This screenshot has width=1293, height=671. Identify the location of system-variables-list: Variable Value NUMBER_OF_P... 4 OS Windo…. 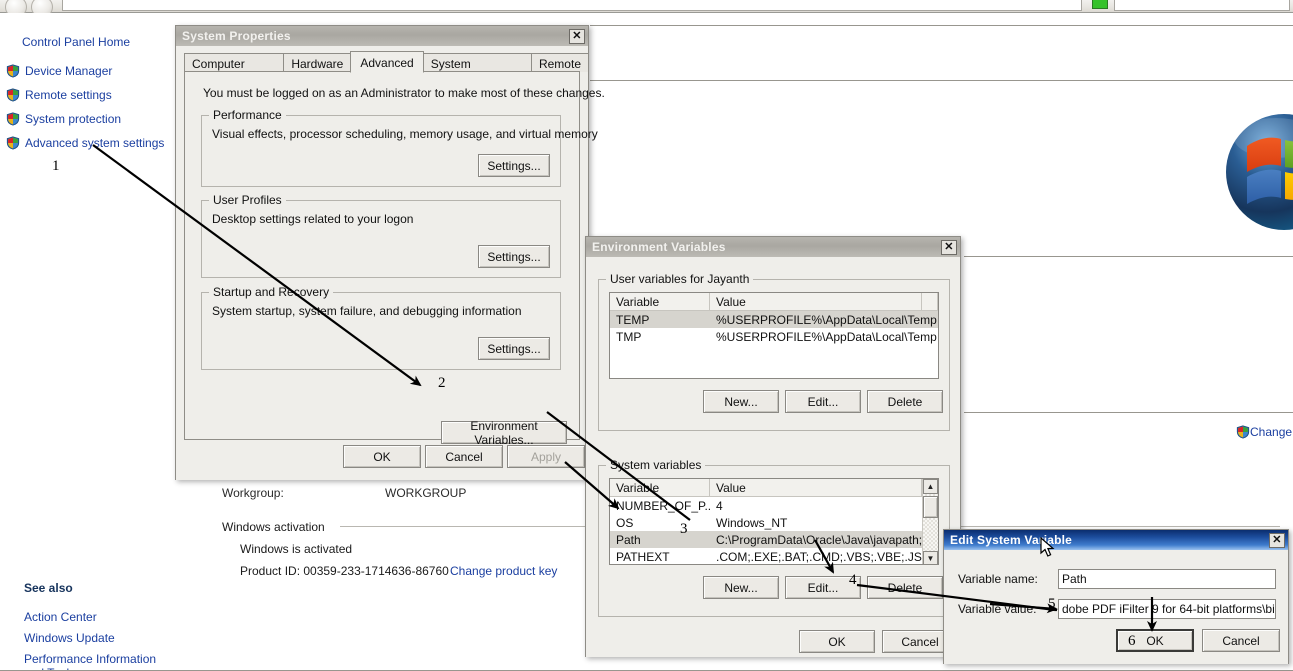
(774, 521).